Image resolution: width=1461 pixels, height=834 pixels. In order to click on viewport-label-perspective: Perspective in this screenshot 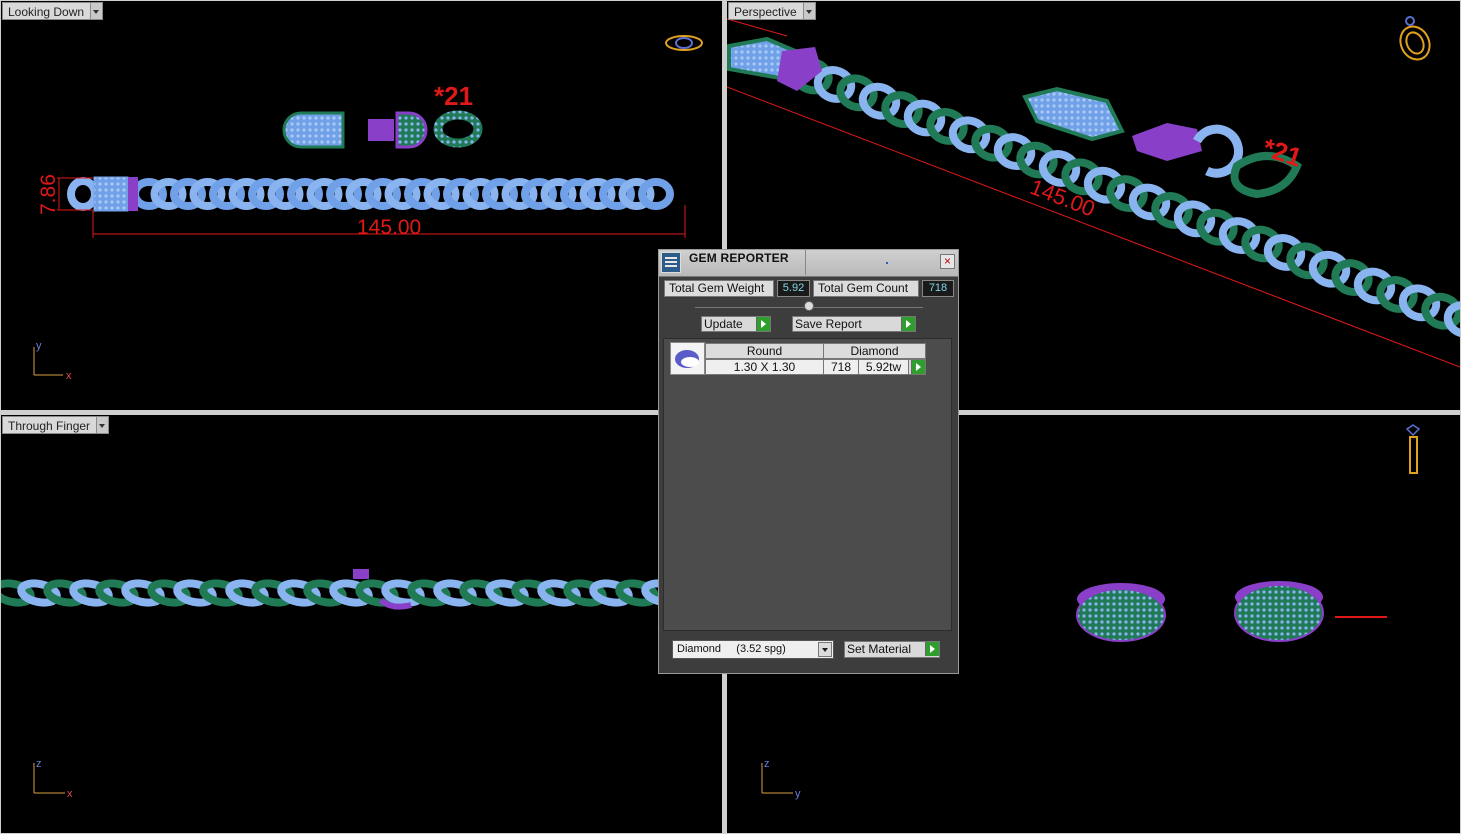, I will do `click(772, 11)`.